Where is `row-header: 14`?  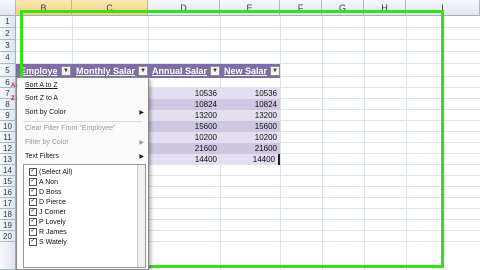 row-header: 14 is located at coordinates (8, 170).